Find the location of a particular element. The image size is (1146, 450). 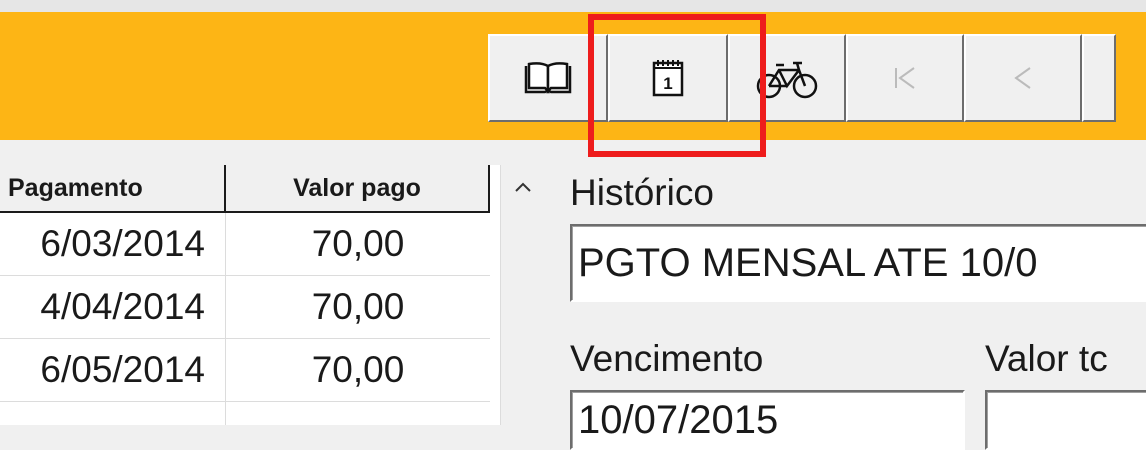

valor-pago-cell is located at coordinates (358, 413).